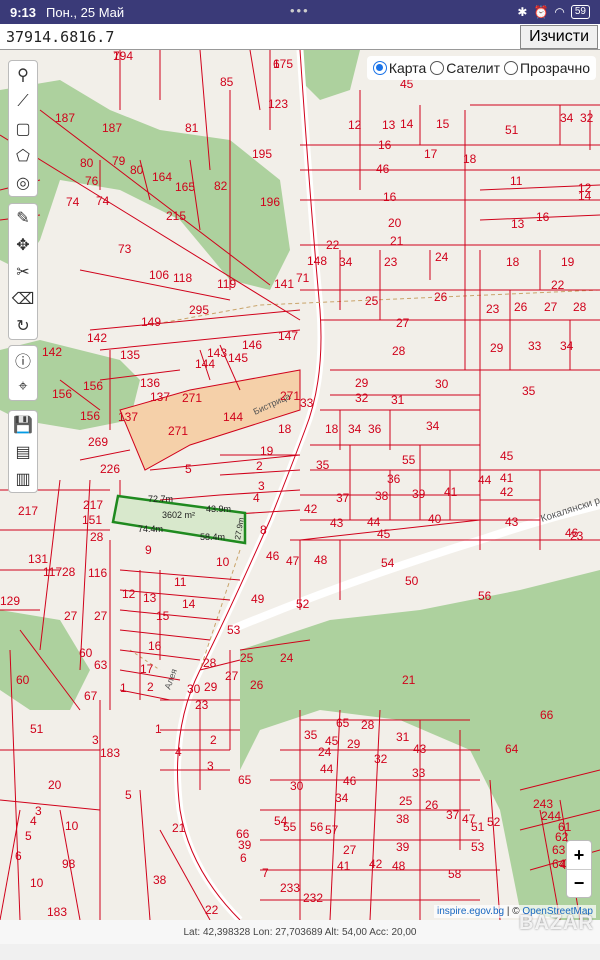 The width and height of the screenshot is (600, 960). What do you see at coordinates (151, 322) in the screenshot?
I see `parcel-number: 149` at bounding box center [151, 322].